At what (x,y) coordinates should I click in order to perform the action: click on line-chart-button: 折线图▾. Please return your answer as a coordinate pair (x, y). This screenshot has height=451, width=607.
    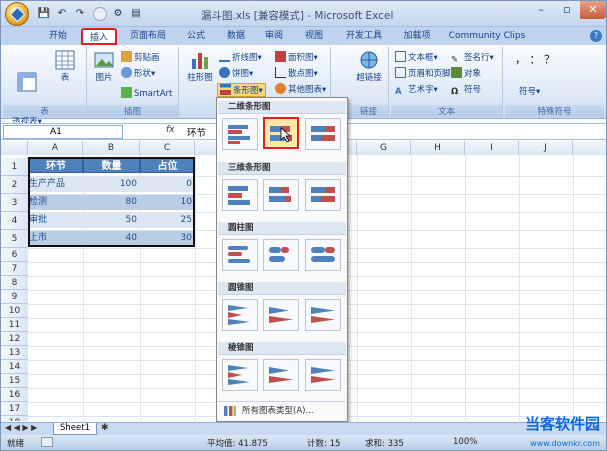
    Looking at the image, I should click on (240, 58).